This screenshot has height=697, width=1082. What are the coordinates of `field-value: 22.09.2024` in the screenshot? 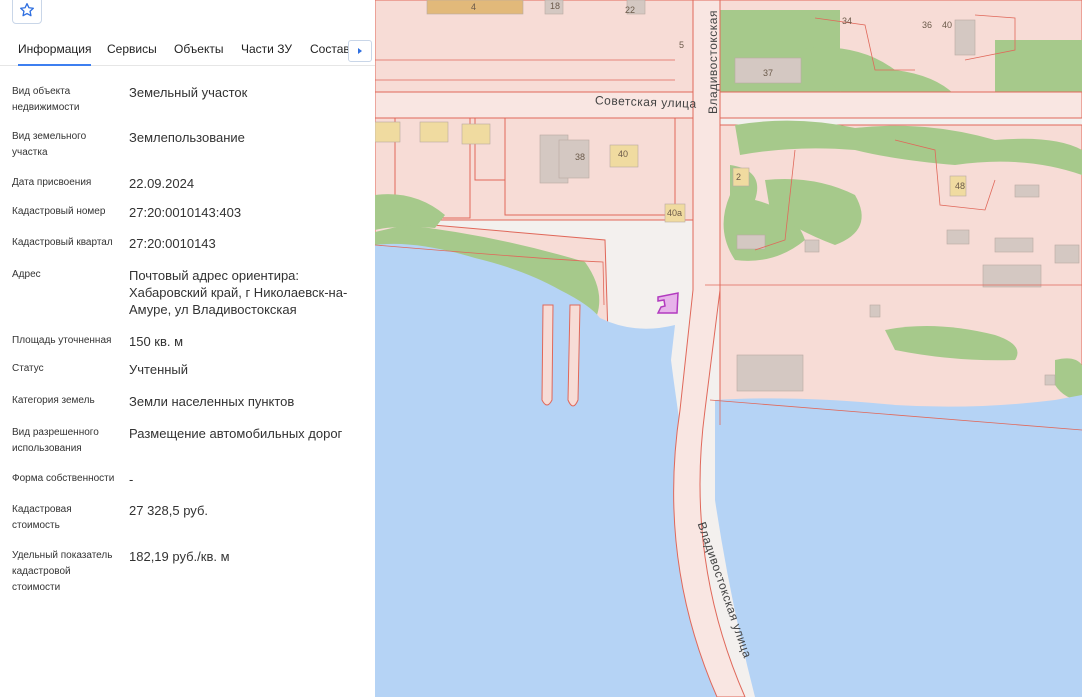 It's located at (162, 183).